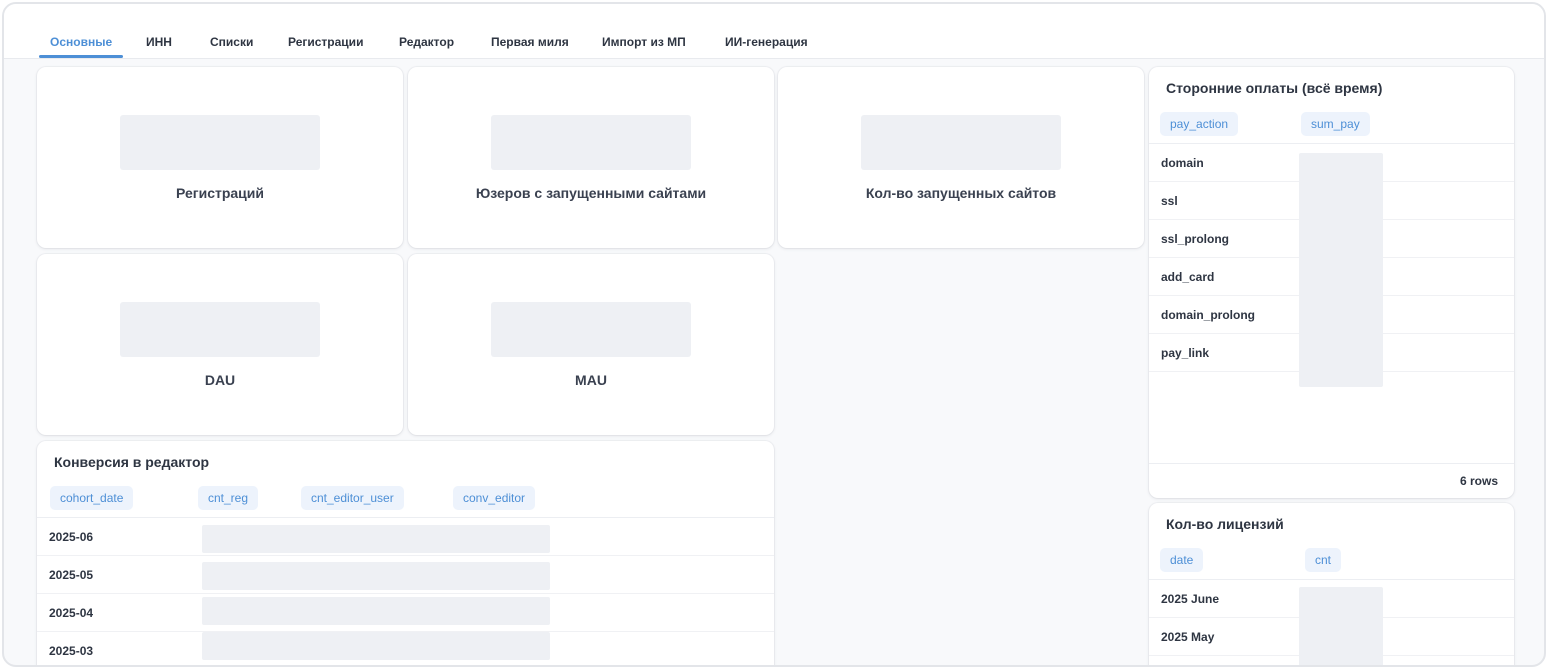  I want to click on row-count-label: 6 rows, so click(1478, 481).